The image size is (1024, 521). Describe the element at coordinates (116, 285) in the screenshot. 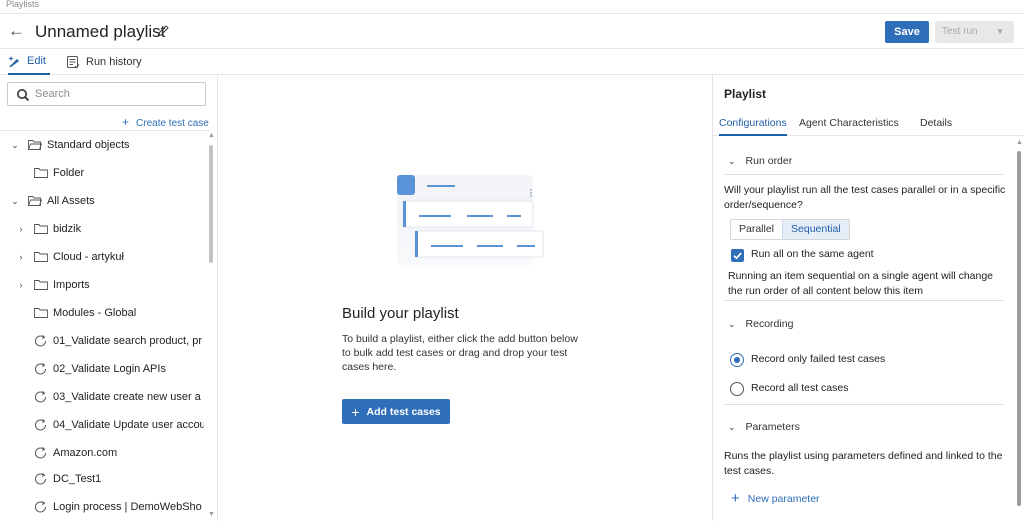

I see `tree-item-imports: › Imports` at that location.